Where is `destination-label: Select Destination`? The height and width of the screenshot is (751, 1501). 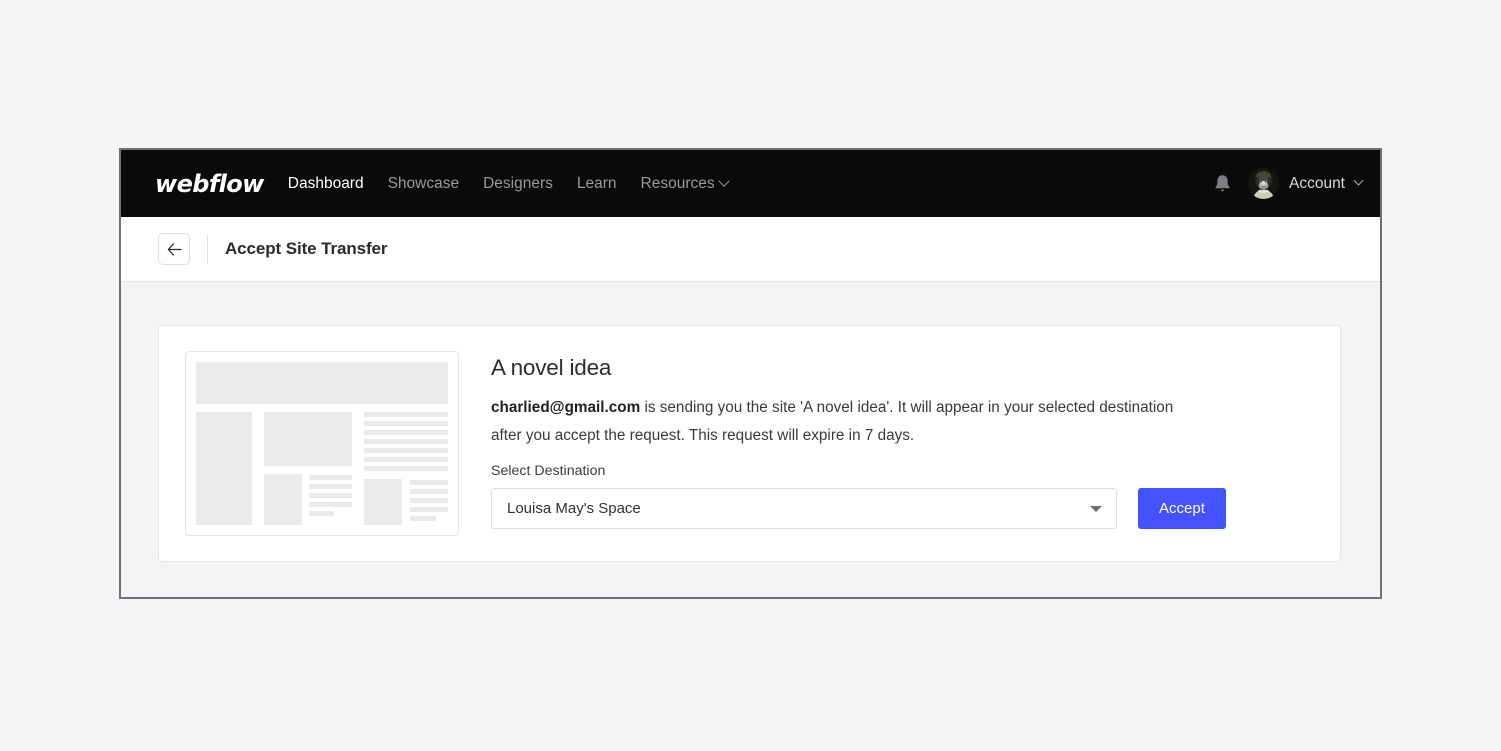 destination-label: Select Destination is located at coordinates (548, 471).